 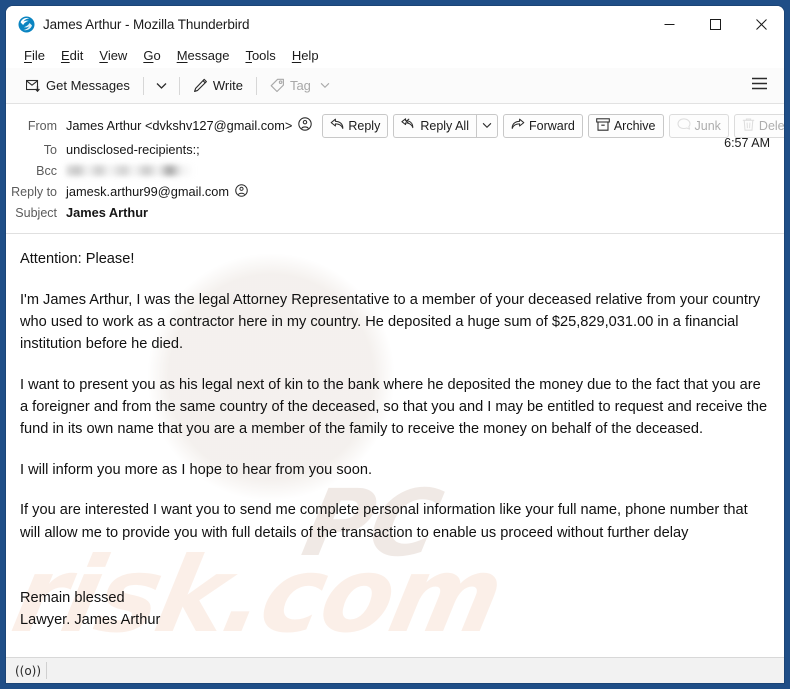 I want to click on delete-button: Delete, so click(x=758, y=125).